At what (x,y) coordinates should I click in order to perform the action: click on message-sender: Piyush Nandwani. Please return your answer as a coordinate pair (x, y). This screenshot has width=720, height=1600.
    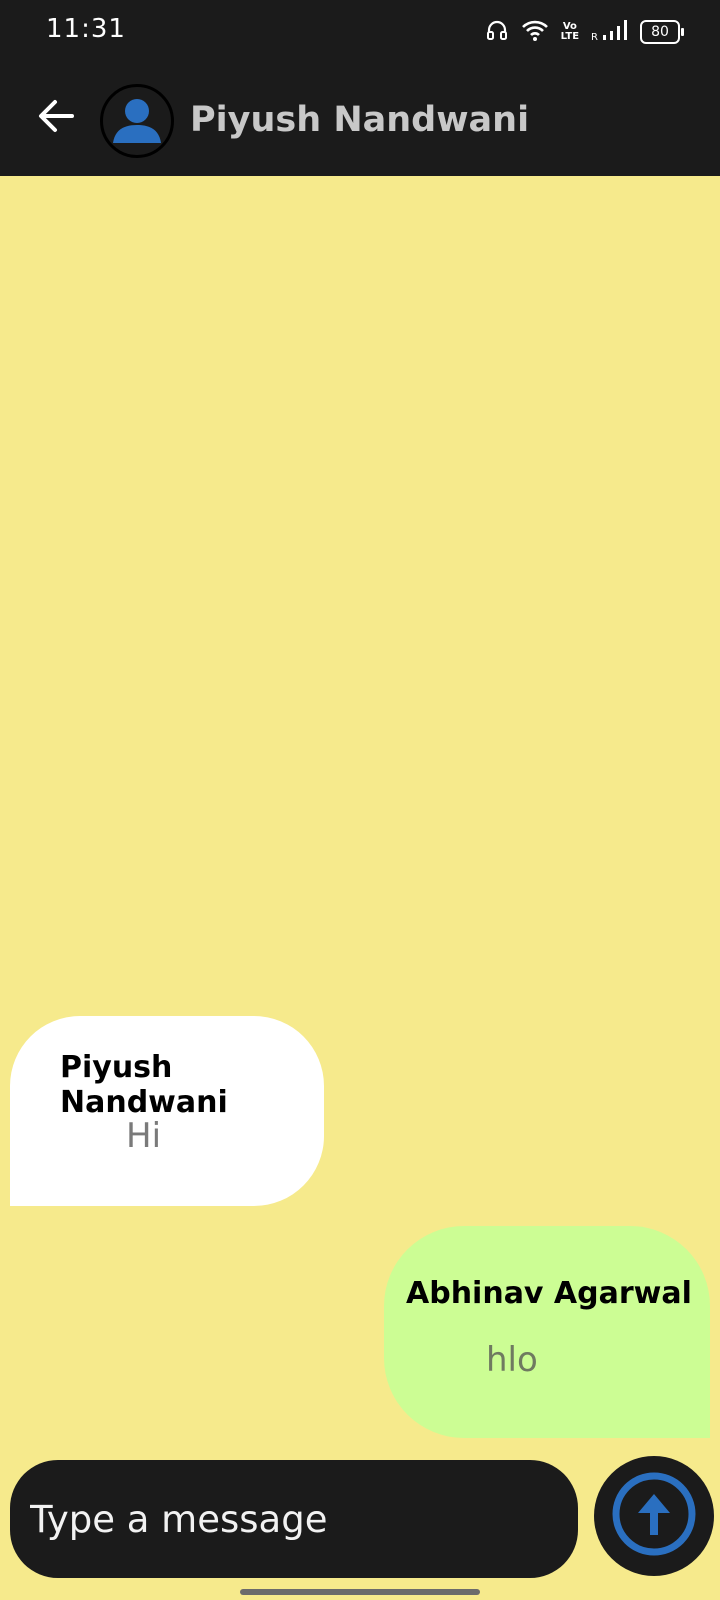
    Looking at the image, I should click on (144, 1085).